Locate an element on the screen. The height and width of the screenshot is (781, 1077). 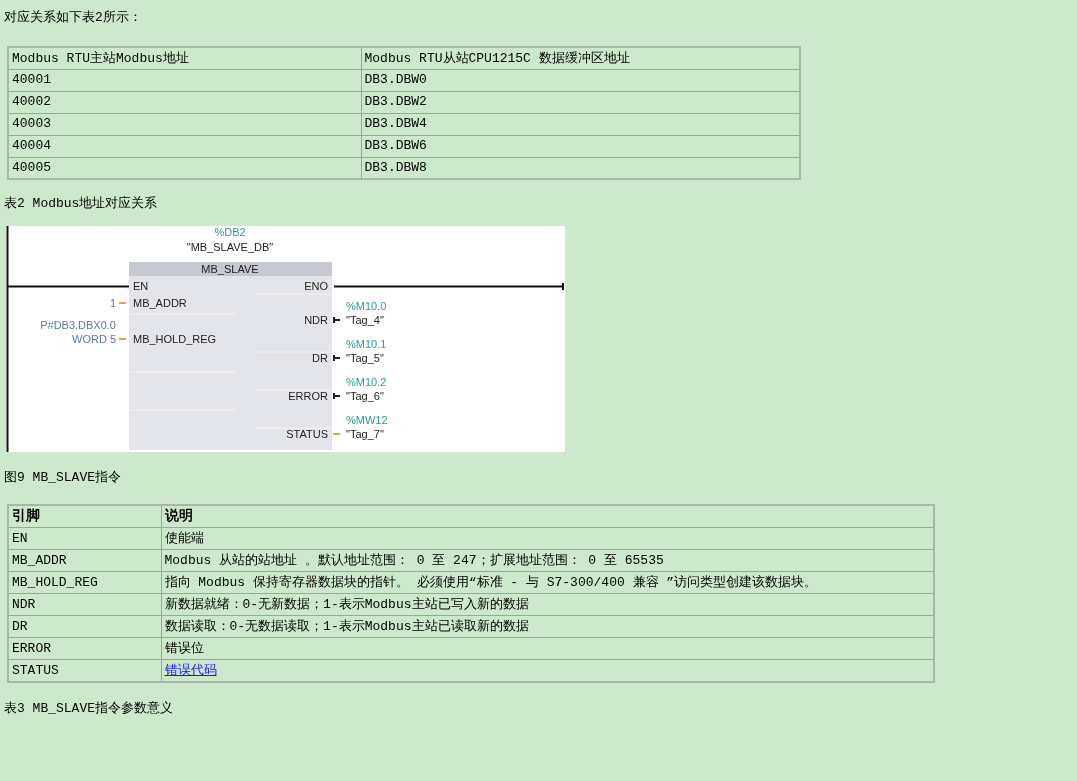
tag-name: "Tag_4" is located at coordinates (365, 320).